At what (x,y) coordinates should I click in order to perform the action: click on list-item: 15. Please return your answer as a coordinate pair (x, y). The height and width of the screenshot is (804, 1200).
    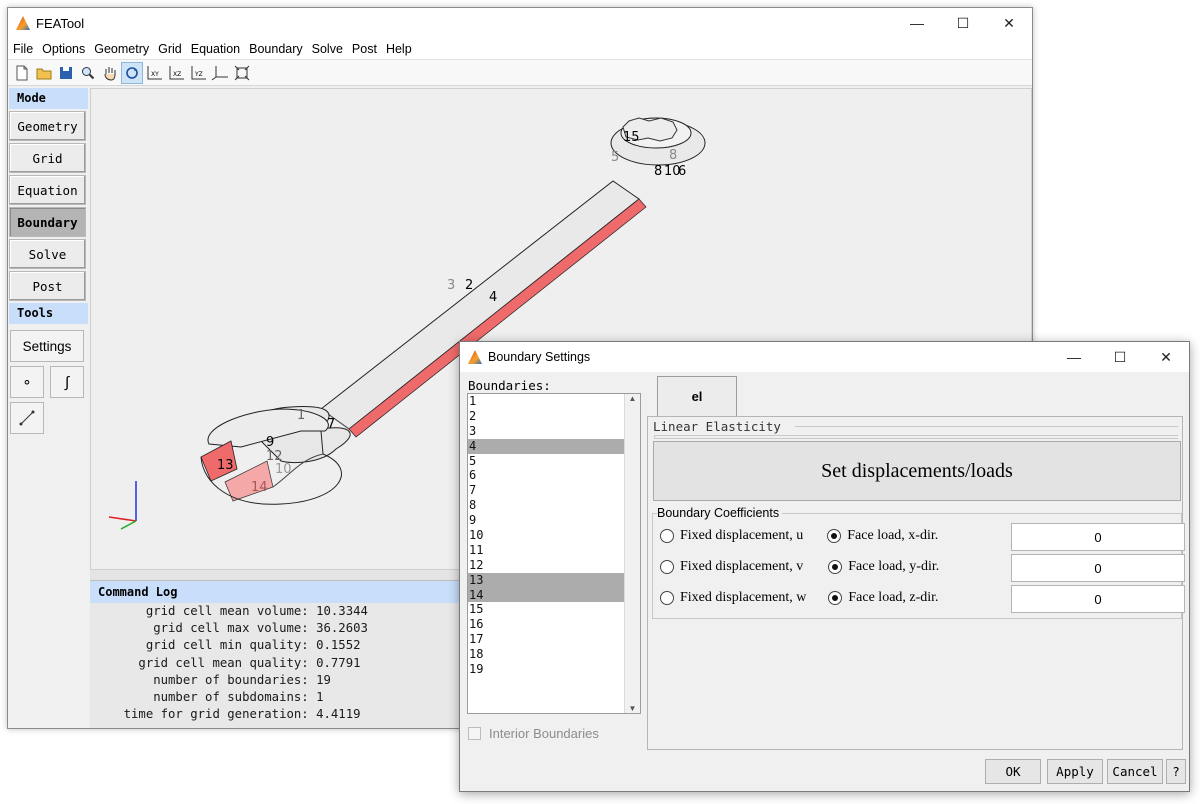
    Looking at the image, I should click on (546, 609).